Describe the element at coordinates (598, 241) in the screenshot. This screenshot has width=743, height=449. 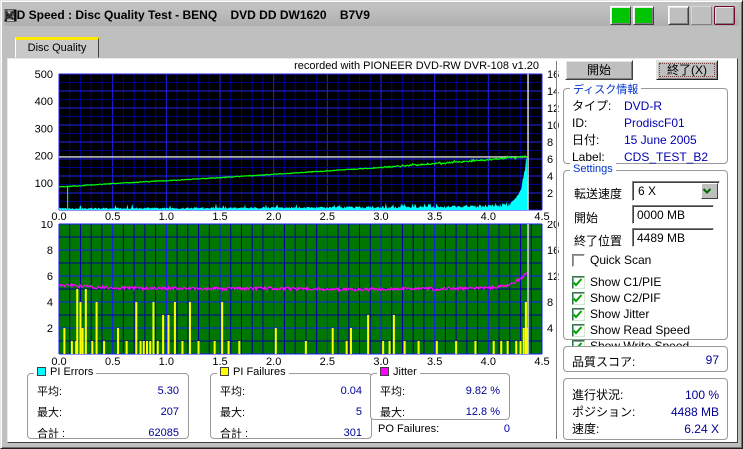
I see `end-position-label: 終了位置` at that location.